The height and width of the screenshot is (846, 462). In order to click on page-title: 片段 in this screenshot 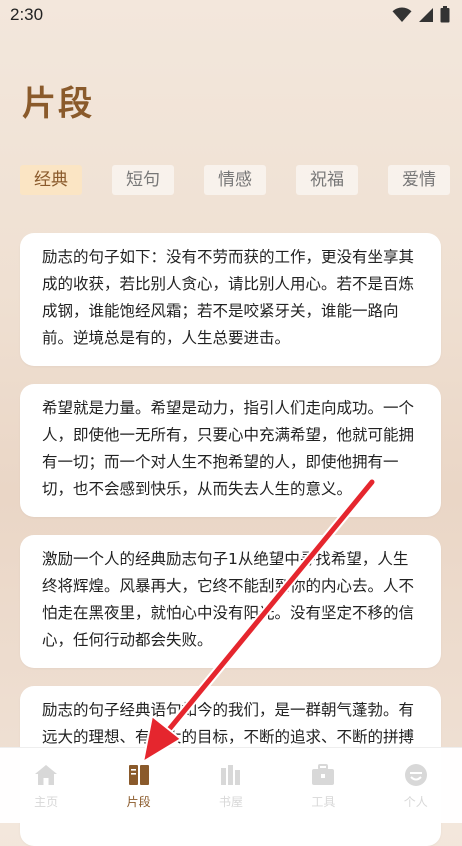, I will do `click(58, 104)`.